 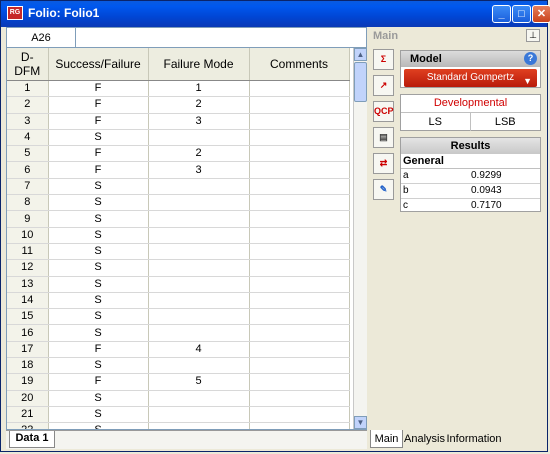 I want to click on scroll-up-icon: ▲, so click(x=360, y=54).